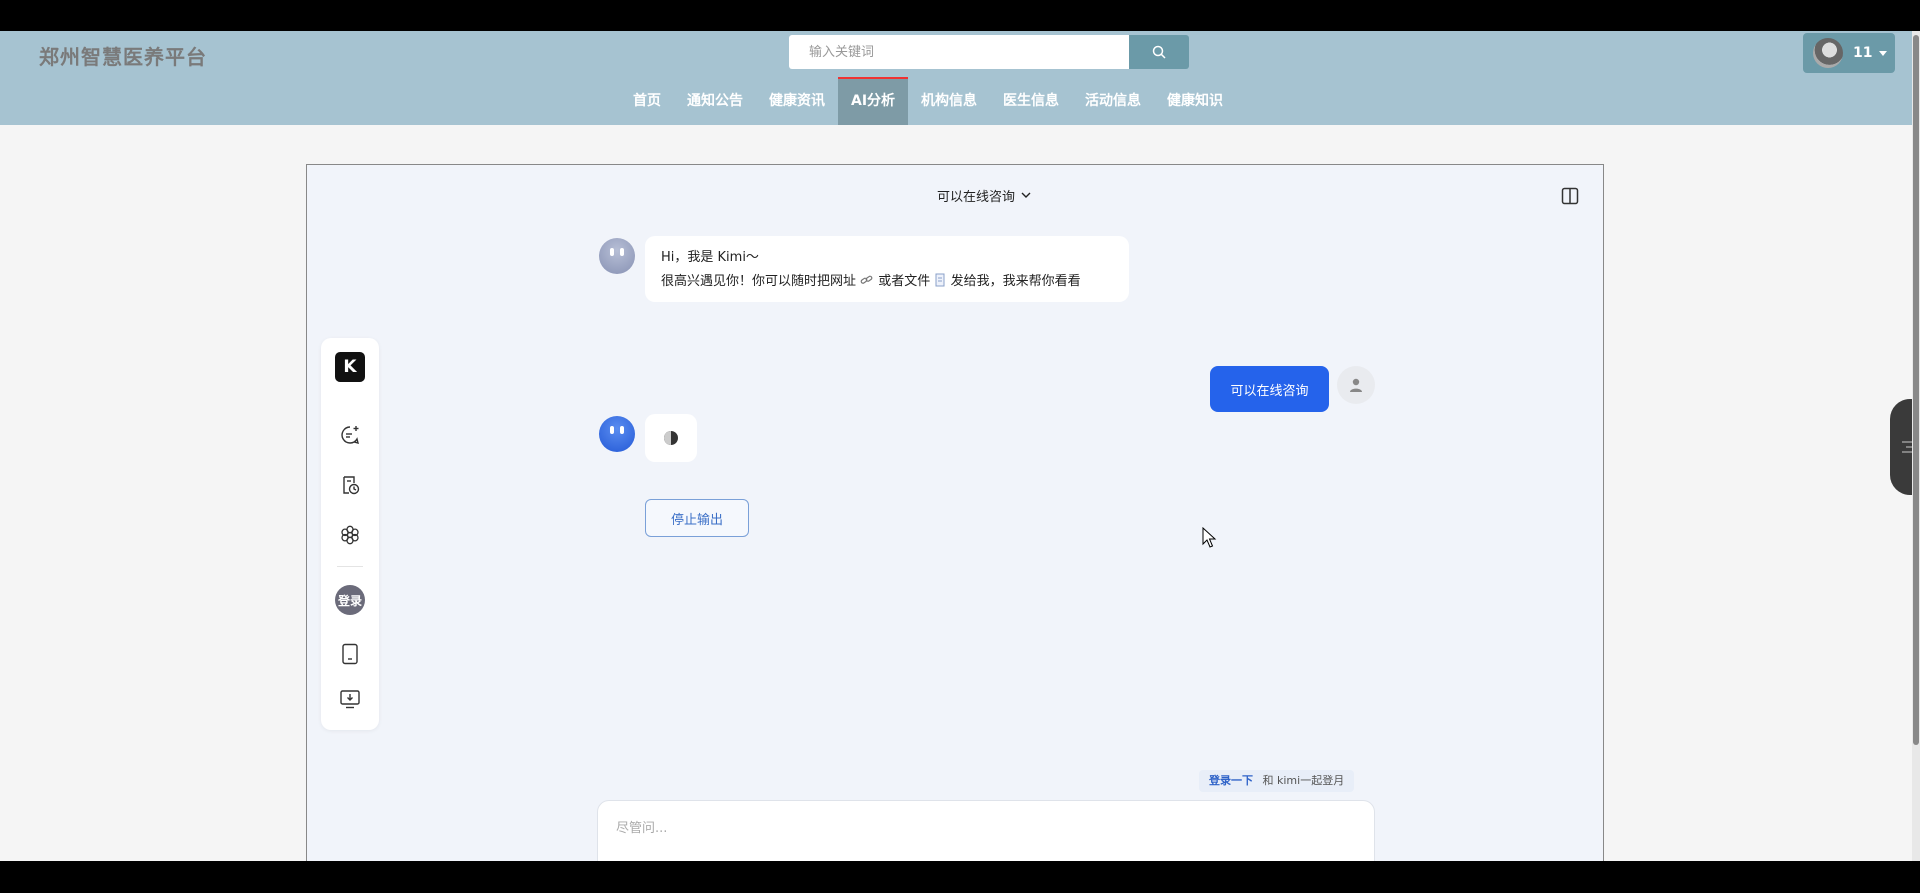 This screenshot has width=1920, height=893. I want to click on login-tip-link: 登录一下, so click(1231, 780).